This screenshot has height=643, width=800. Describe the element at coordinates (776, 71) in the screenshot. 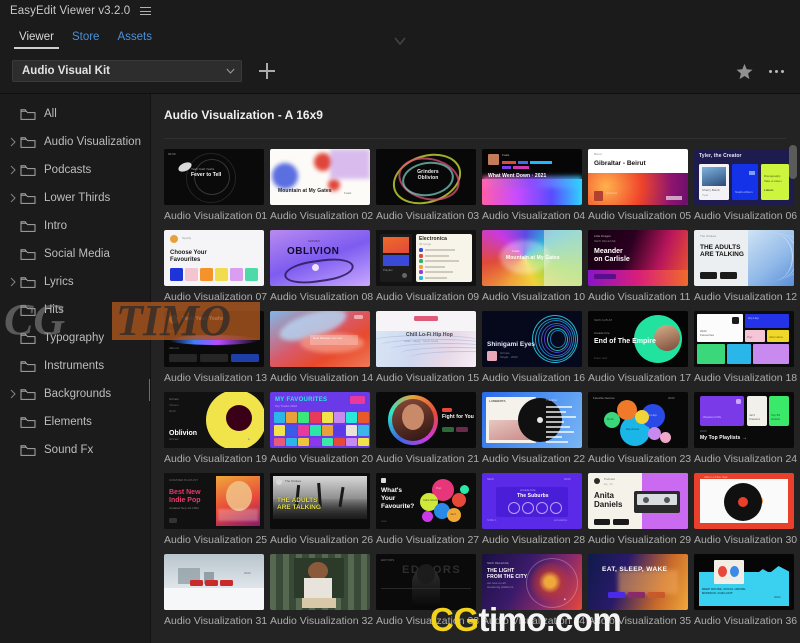

I see `more-options-icon` at that location.